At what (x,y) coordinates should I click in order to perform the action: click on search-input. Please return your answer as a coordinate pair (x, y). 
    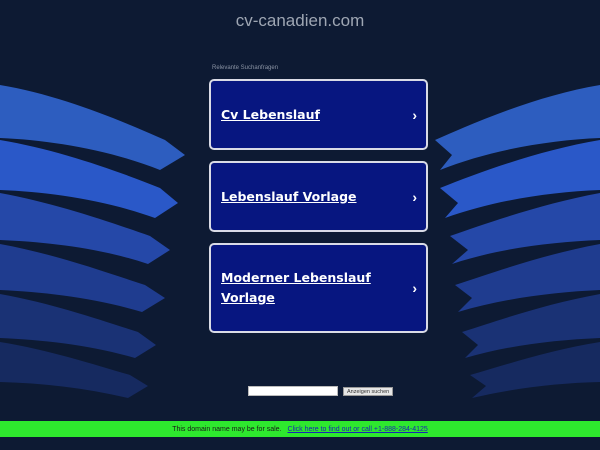
    Looking at the image, I should click on (293, 391).